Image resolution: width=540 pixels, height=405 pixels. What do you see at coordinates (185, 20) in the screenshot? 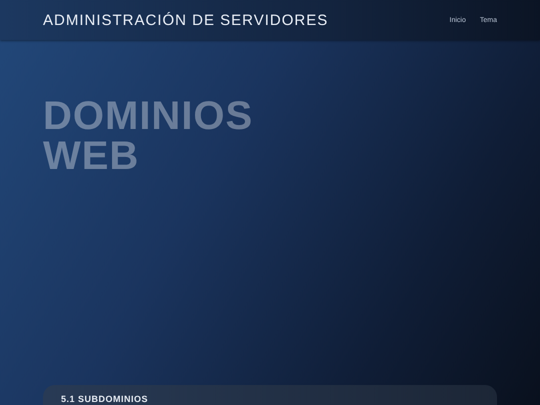
I see `site-title: ADMINISTRACIÓN DE SERVIDORES` at bounding box center [185, 20].